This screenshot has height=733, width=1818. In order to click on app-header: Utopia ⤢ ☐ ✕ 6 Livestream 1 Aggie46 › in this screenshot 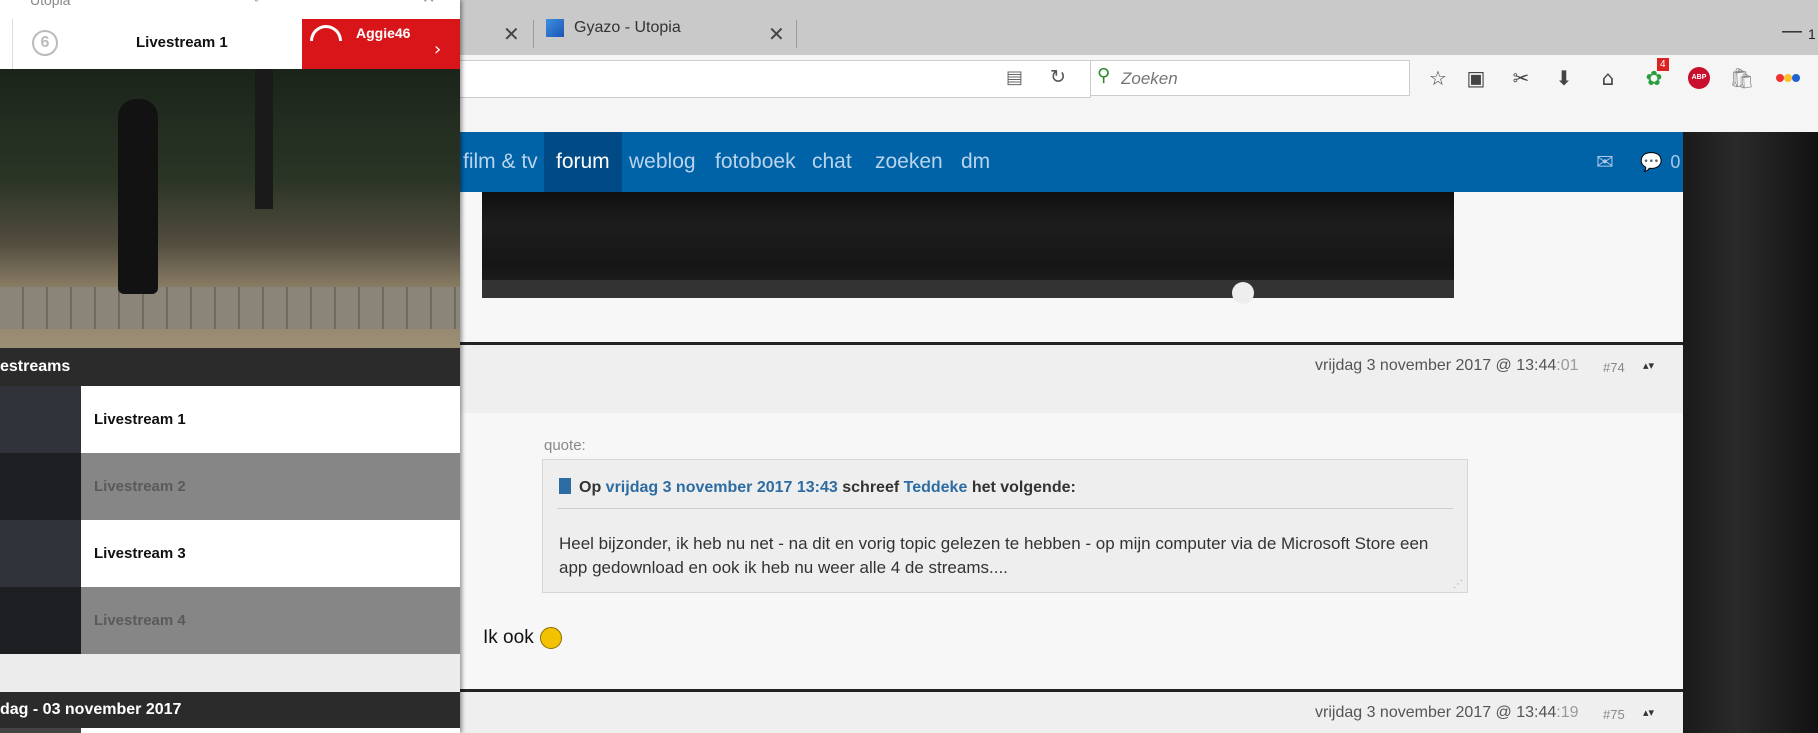, I will do `click(230, 34)`.